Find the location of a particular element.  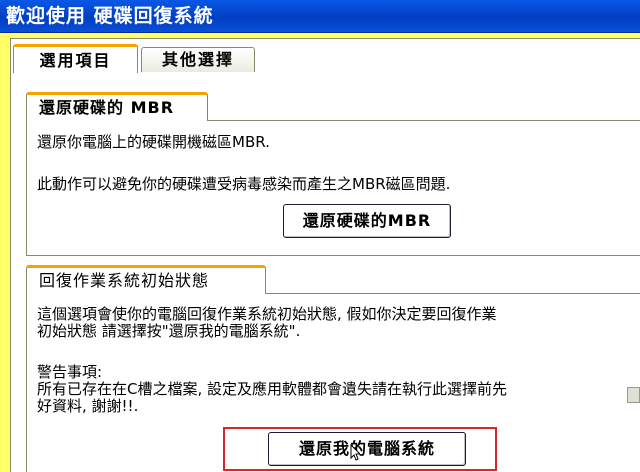

tab-options: 選用項目 is located at coordinates (75, 58).